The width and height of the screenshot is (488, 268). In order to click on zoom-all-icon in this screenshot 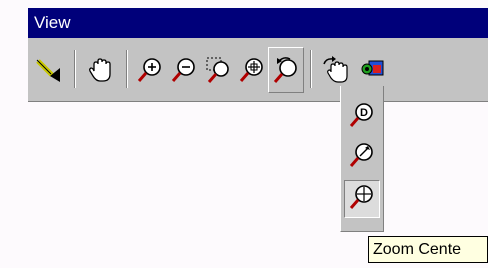, I will do `click(252, 70)`.